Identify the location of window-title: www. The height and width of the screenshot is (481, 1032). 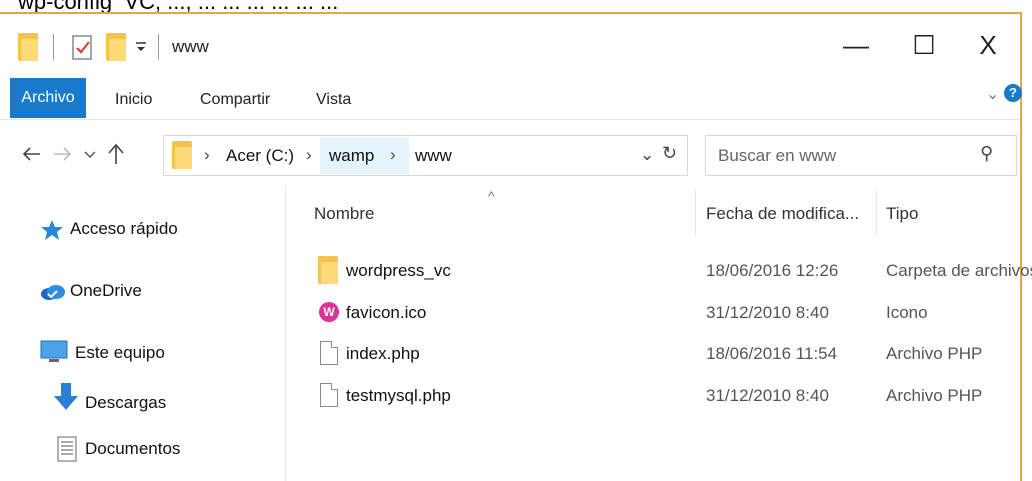
(190, 46).